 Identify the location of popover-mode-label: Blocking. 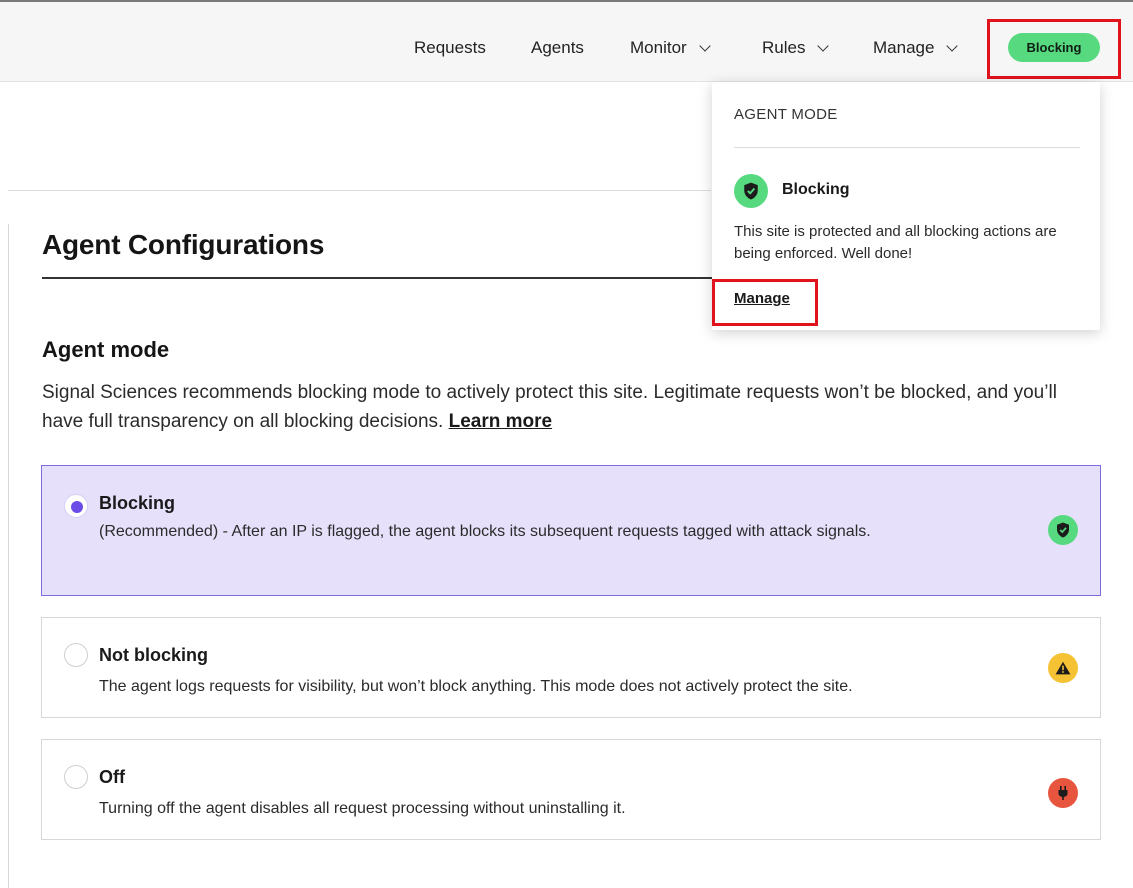
(816, 189).